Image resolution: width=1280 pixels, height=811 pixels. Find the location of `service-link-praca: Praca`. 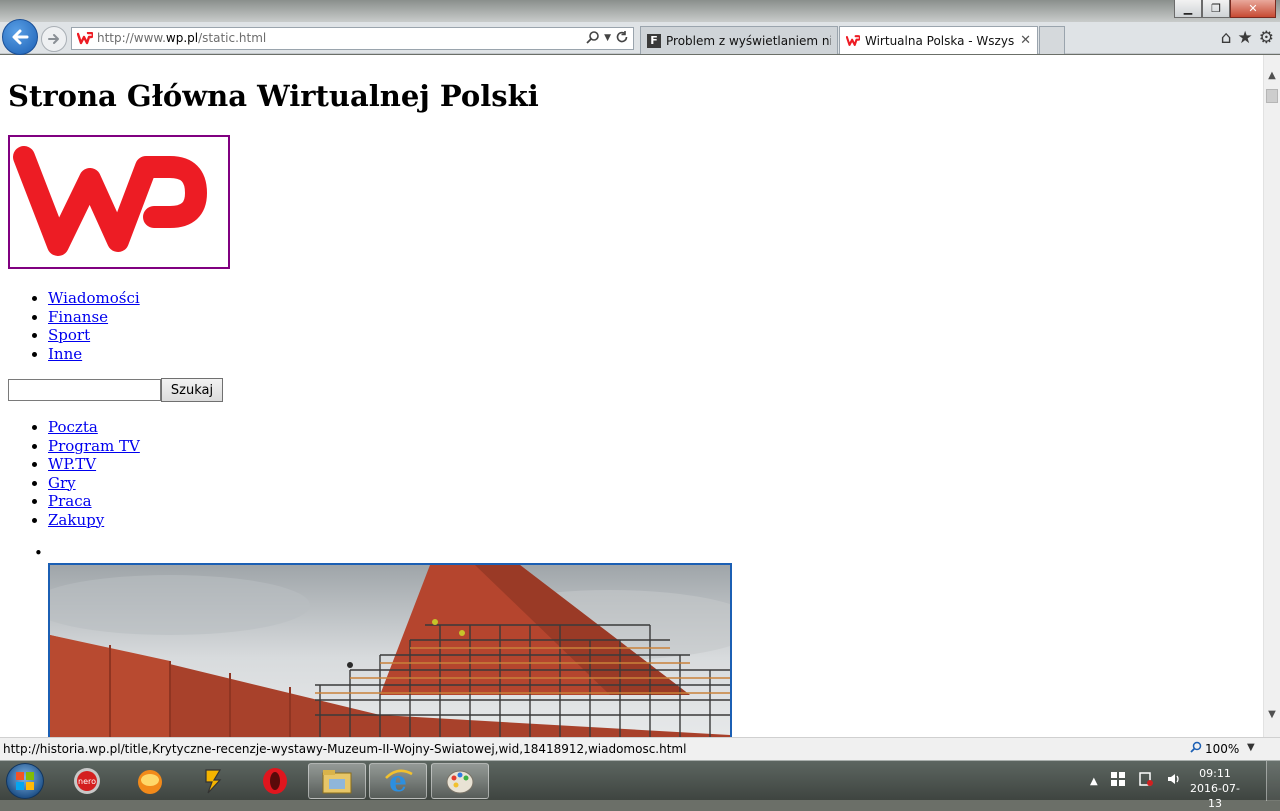

service-link-praca: Praca is located at coordinates (70, 501).